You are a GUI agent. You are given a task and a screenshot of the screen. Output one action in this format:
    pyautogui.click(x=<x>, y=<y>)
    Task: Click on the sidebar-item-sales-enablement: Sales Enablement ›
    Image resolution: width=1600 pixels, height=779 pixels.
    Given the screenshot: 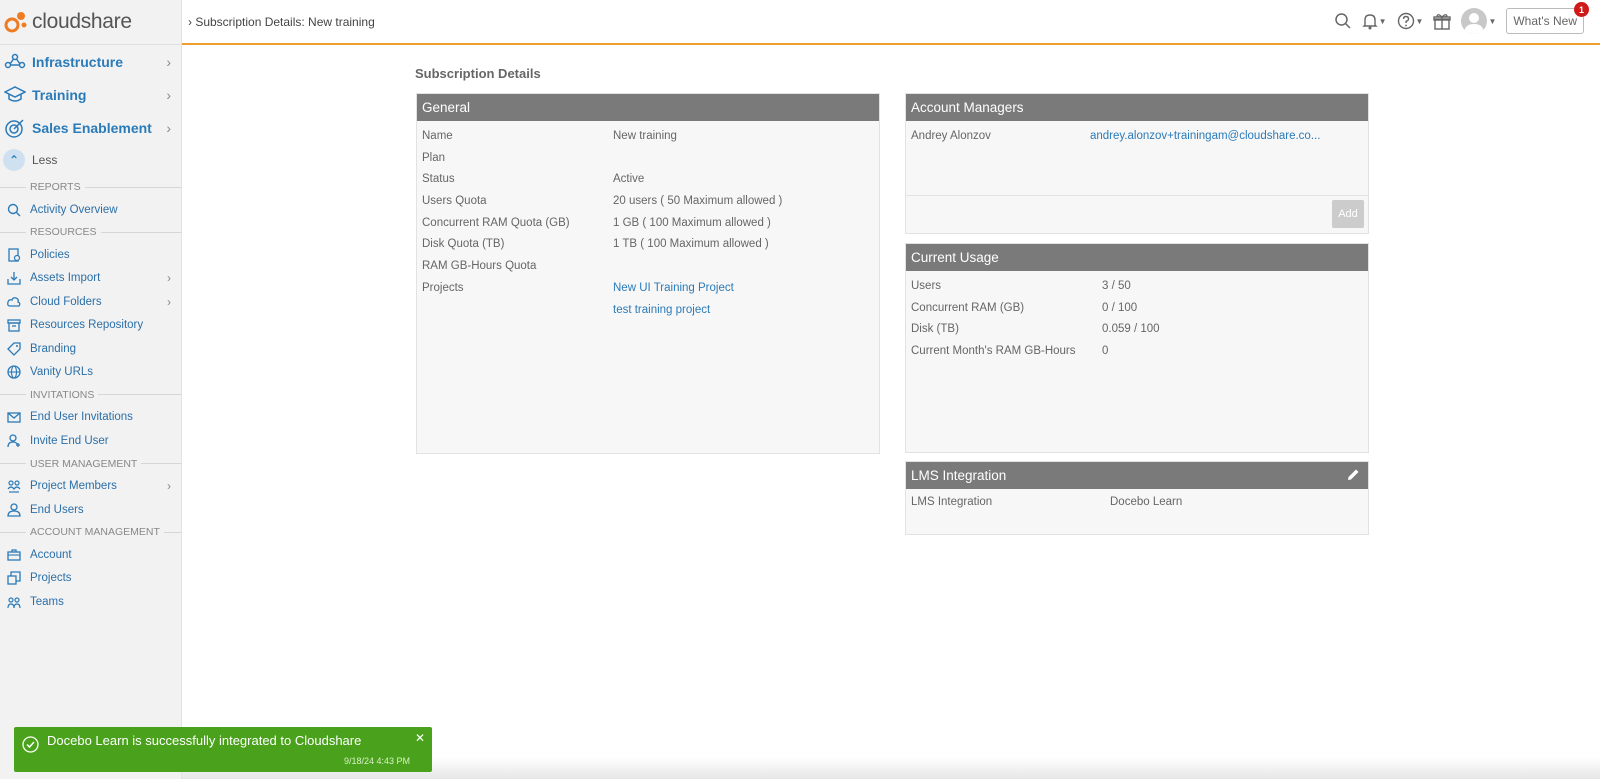 What is the action you would take?
    pyautogui.click(x=90, y=127)
    